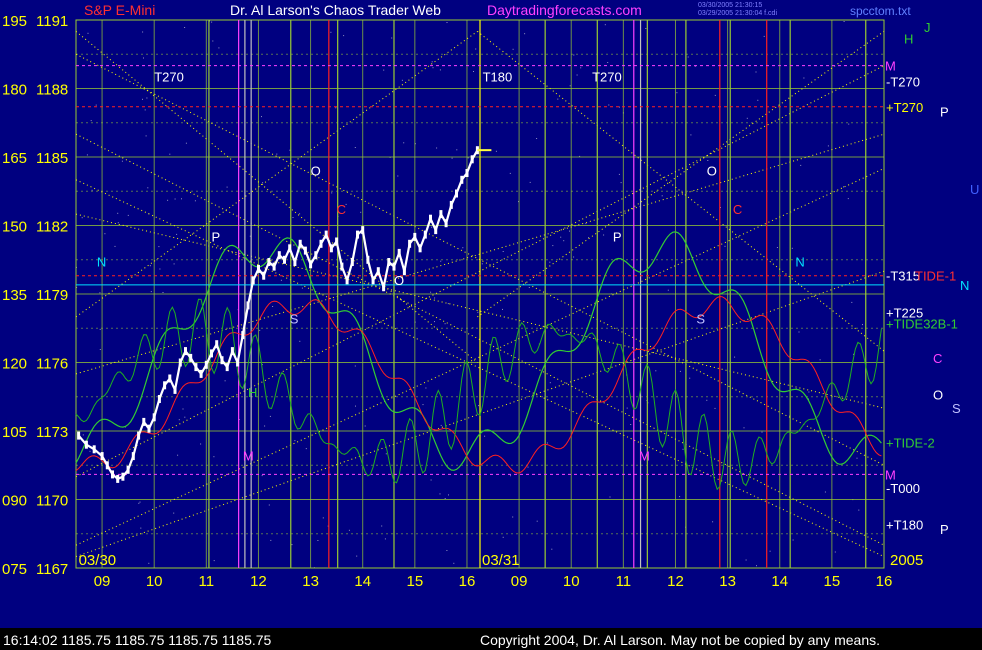  What do you see at coordinates (14, 90) in the screenshot?
I see `axis-label-offset: 180` at bounding box center [14, 90].